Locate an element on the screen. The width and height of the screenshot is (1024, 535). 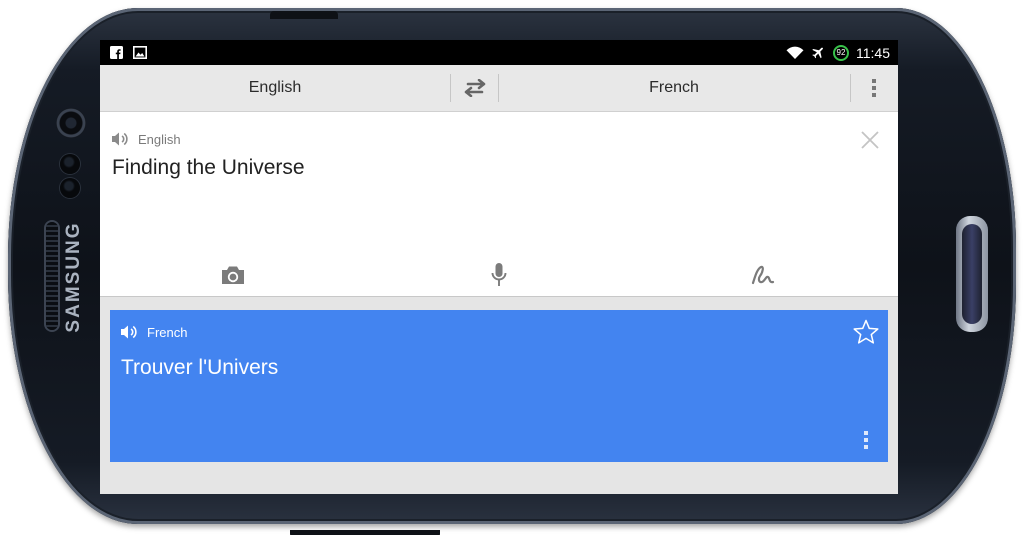
result-language-label: French is located at coordinates (167, 332).